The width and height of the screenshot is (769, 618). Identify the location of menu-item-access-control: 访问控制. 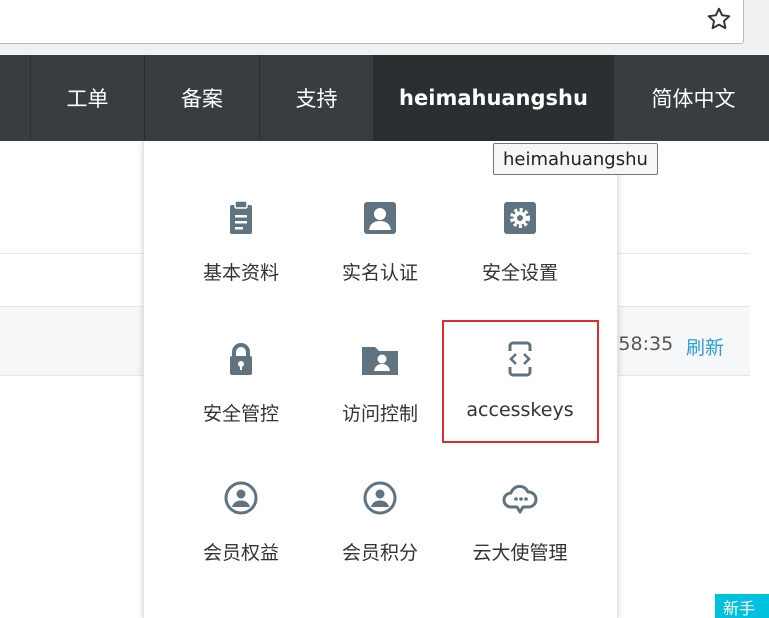
(380, 399).